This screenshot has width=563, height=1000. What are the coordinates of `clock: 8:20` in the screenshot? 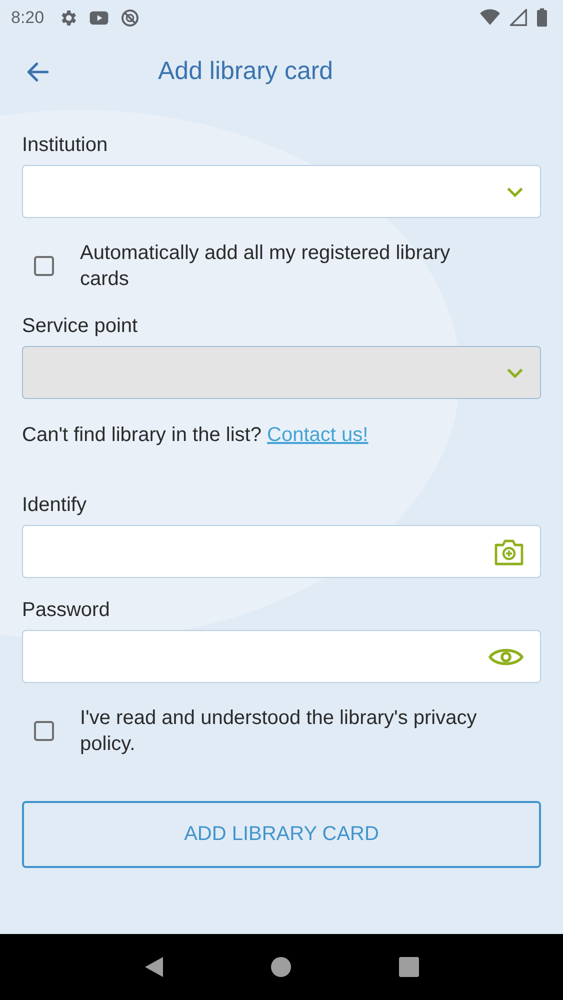 It's located at (27, 18).